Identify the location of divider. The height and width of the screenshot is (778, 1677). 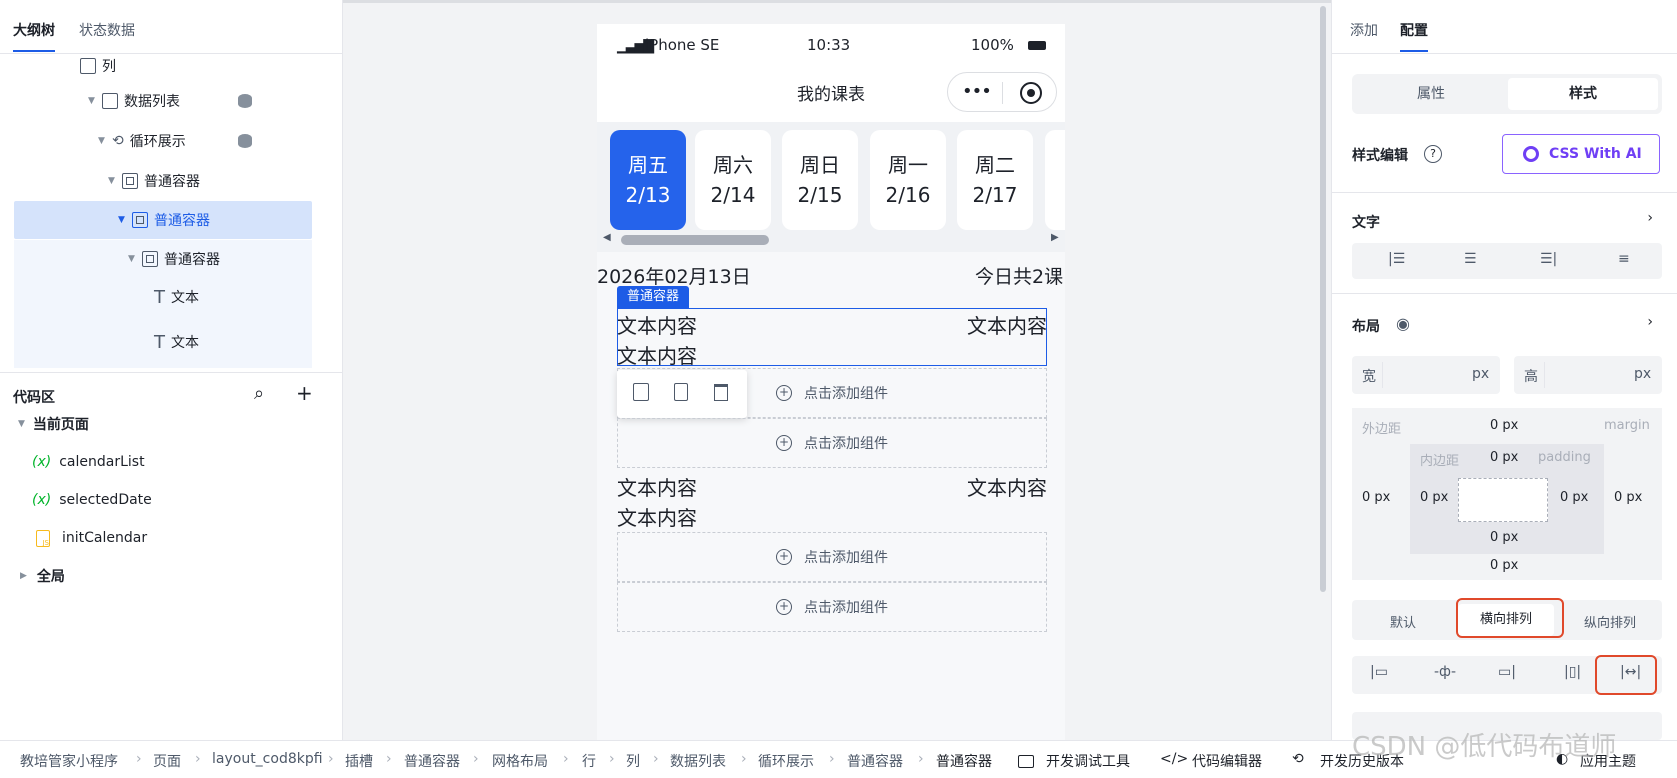
(1504, 293).